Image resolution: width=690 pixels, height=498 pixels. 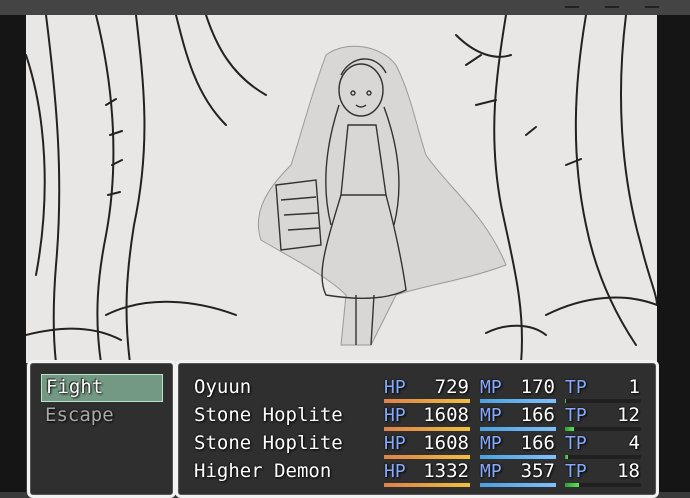 I want to click on hp-value: 1332, so click(x=446, y=471).